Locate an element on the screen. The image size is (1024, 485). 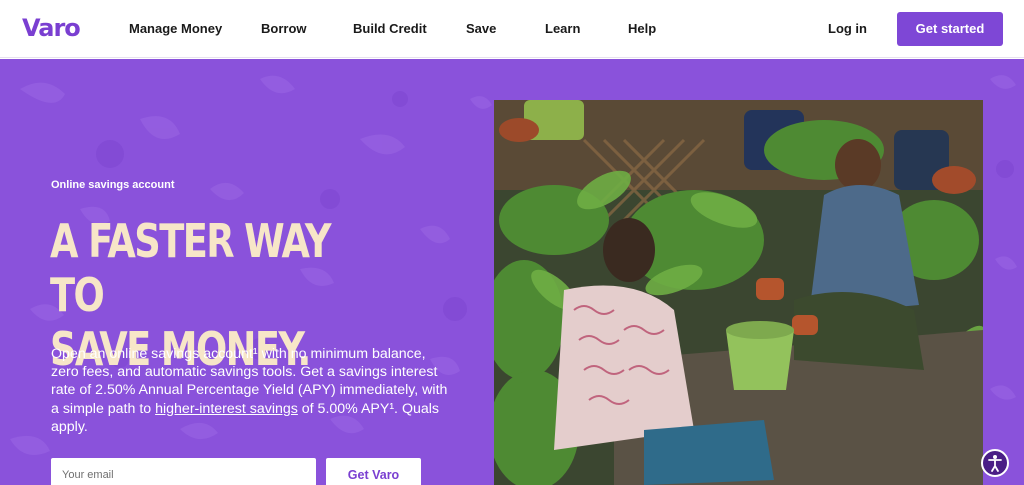
nav-learn: Learn is located at coordinates (562, 28).